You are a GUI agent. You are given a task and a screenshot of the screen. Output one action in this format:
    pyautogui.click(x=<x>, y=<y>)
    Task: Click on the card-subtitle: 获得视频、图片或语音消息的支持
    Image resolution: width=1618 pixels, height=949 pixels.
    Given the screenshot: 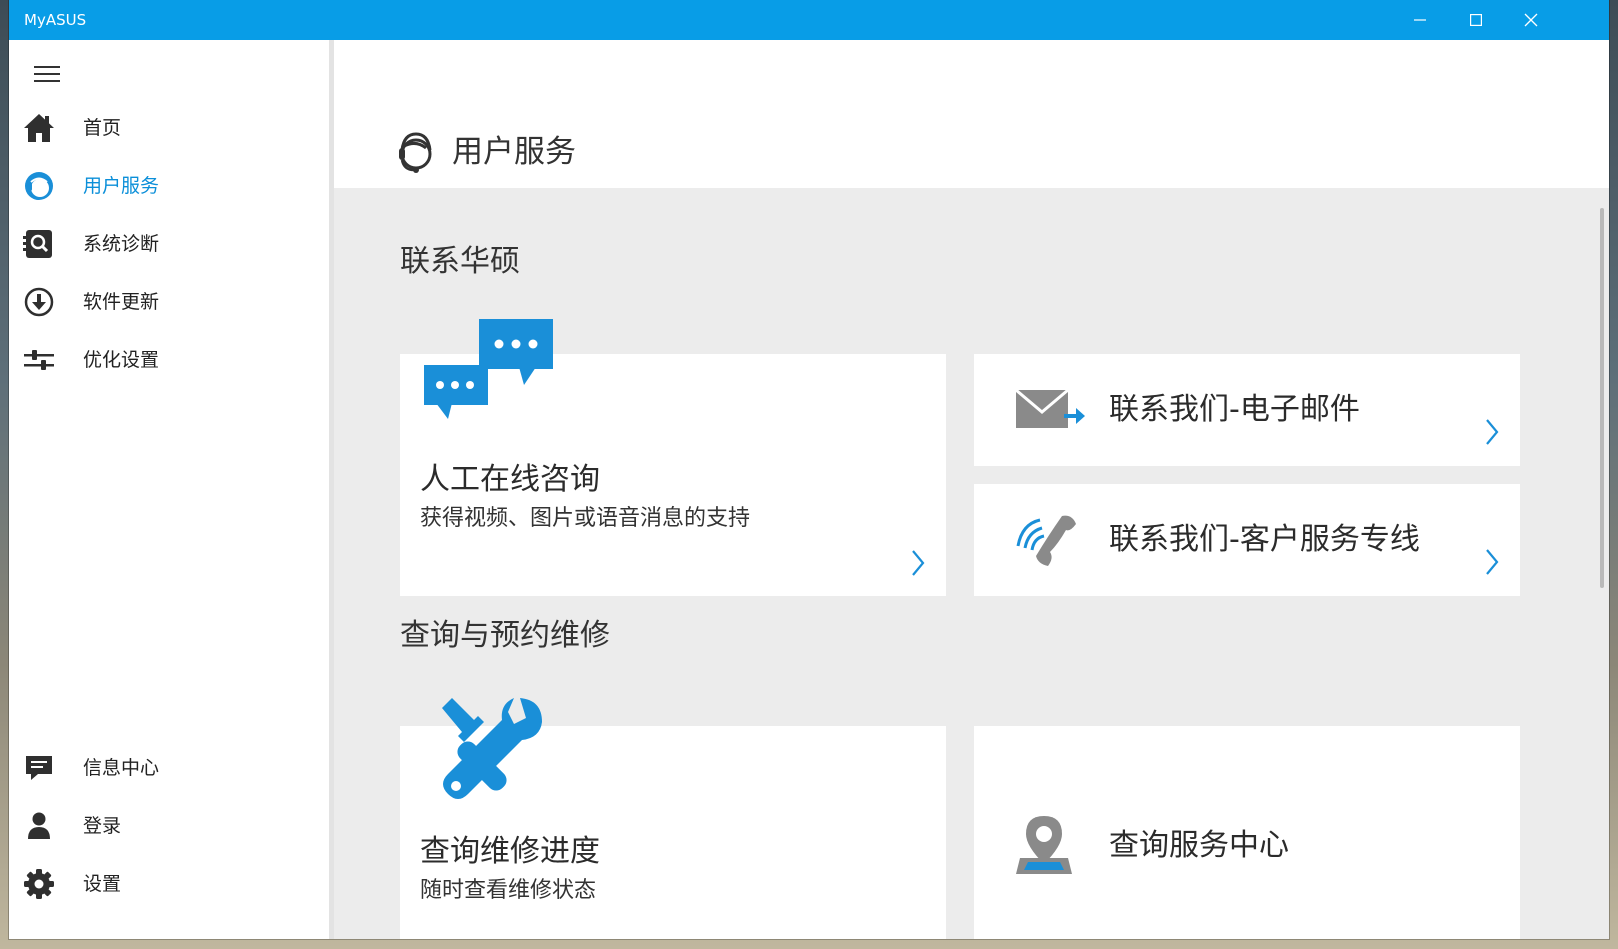 What is the action you would take?
    pyautogui.click(x=585, y=518)
    